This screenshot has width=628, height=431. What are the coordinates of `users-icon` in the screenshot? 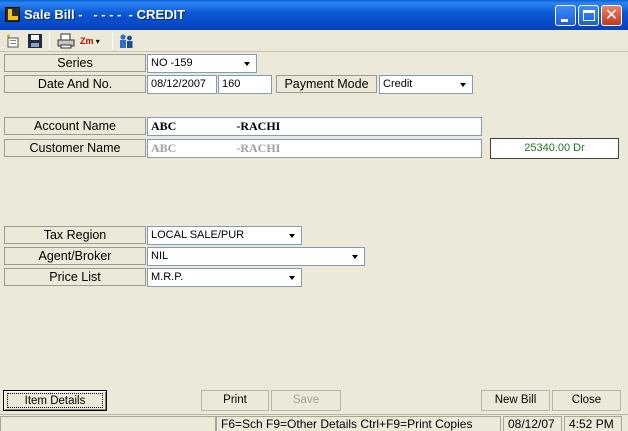 It's located at (126, 41).